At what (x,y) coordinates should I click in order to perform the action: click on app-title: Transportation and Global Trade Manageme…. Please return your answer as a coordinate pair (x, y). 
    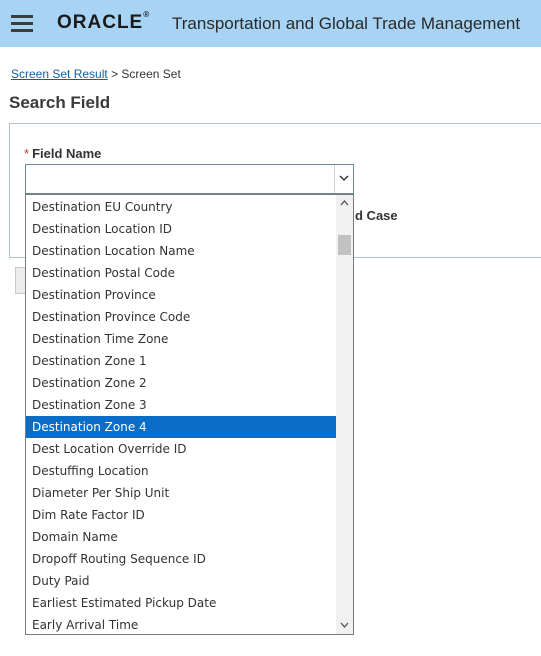
    Looking at the image, I should click on (346, 23).